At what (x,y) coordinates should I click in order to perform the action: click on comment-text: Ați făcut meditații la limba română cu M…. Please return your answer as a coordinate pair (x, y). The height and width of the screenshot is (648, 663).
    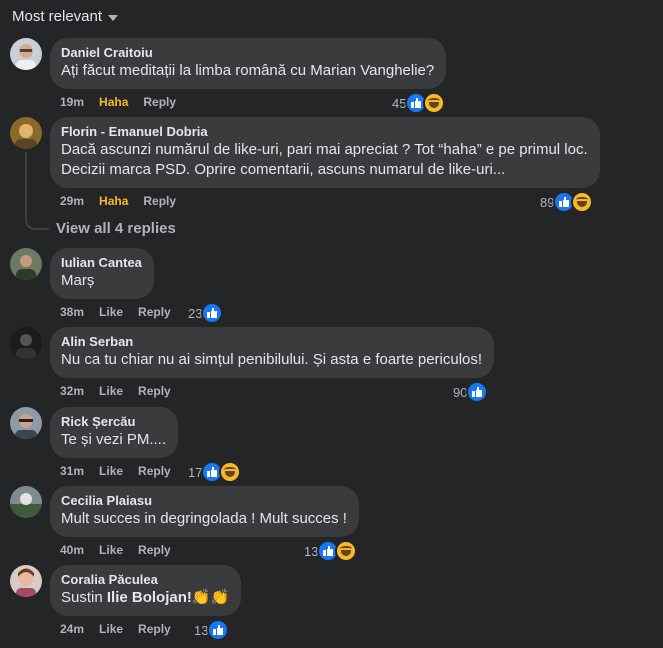
    Looking at the image, I should click on (248, 70).